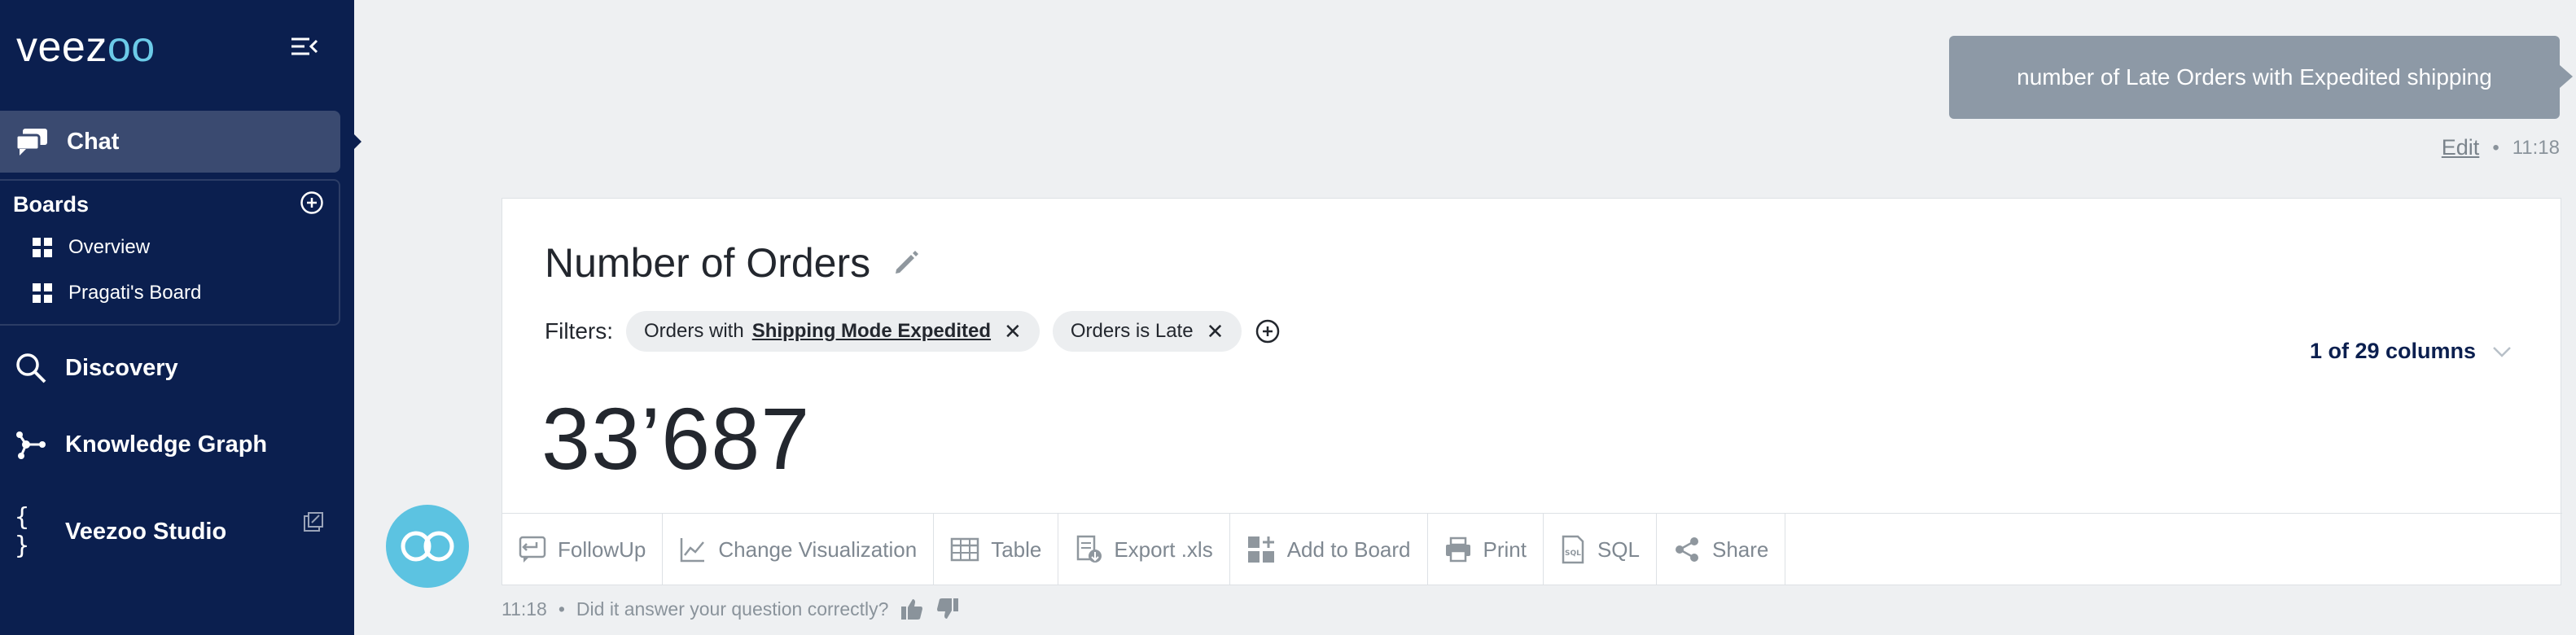 Image resolution: width=2576 pixels, height=635 pixels. Describe the element at coordinates (1348, 549) in the screenshot. I see `add-to-board-label: Add to Board` at that location.